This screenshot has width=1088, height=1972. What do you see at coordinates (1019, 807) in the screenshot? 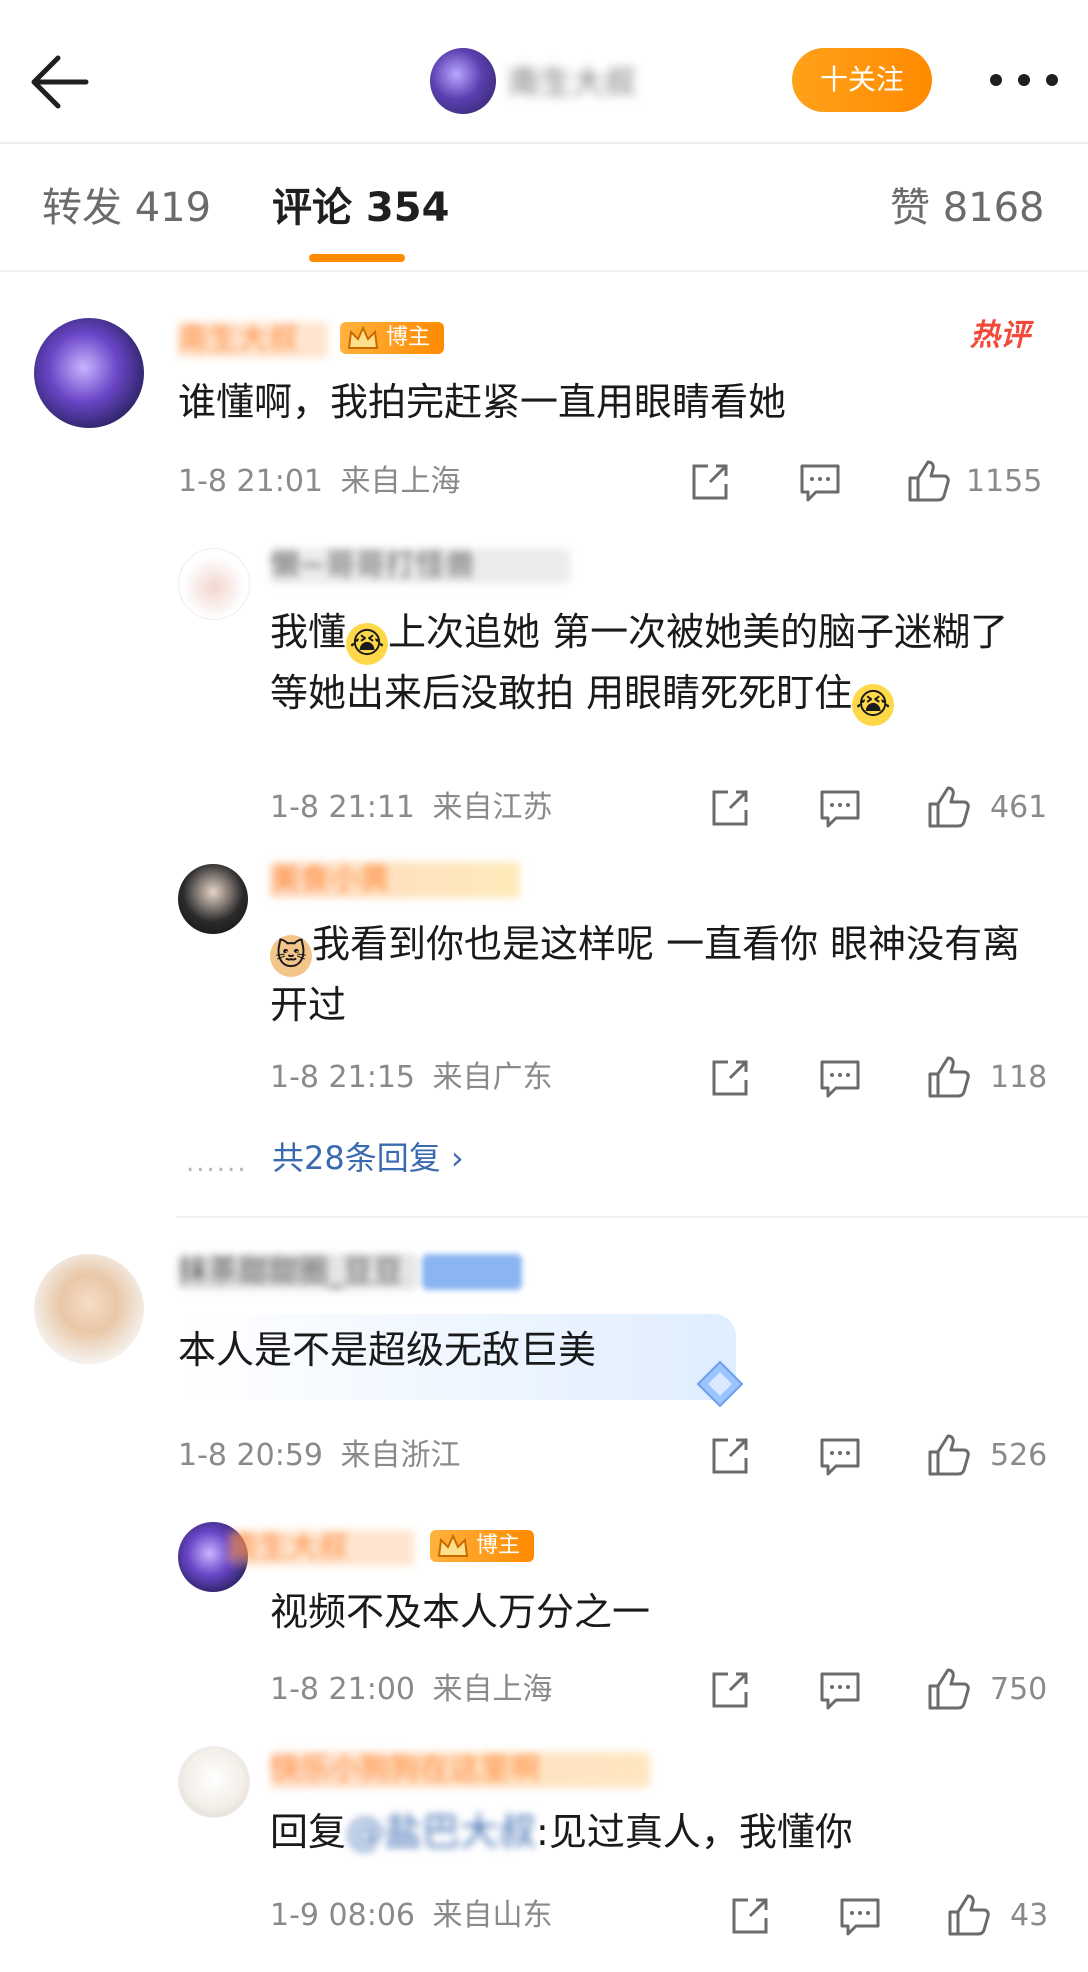
I see `like-count: 461` at bounding box center [1019, 807].